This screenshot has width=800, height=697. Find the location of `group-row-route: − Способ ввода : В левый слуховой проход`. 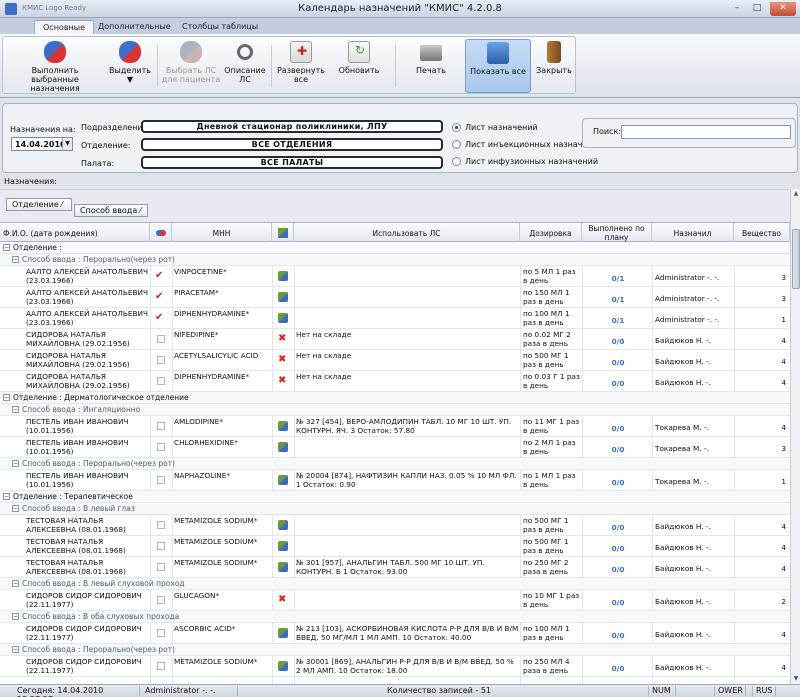

group-row-route: − Способ ввода : В левый слуховой проход is located at coordinates (395, 584).